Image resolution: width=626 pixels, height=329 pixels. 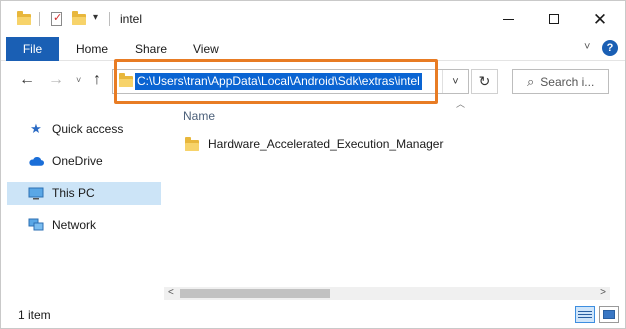 I want to click on network-icon, so click(x=36, y=225).